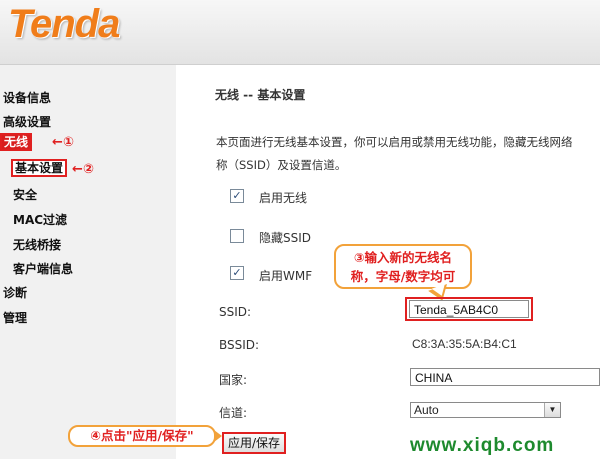  I want to click on country-field: CHINA, so click(505, 377).